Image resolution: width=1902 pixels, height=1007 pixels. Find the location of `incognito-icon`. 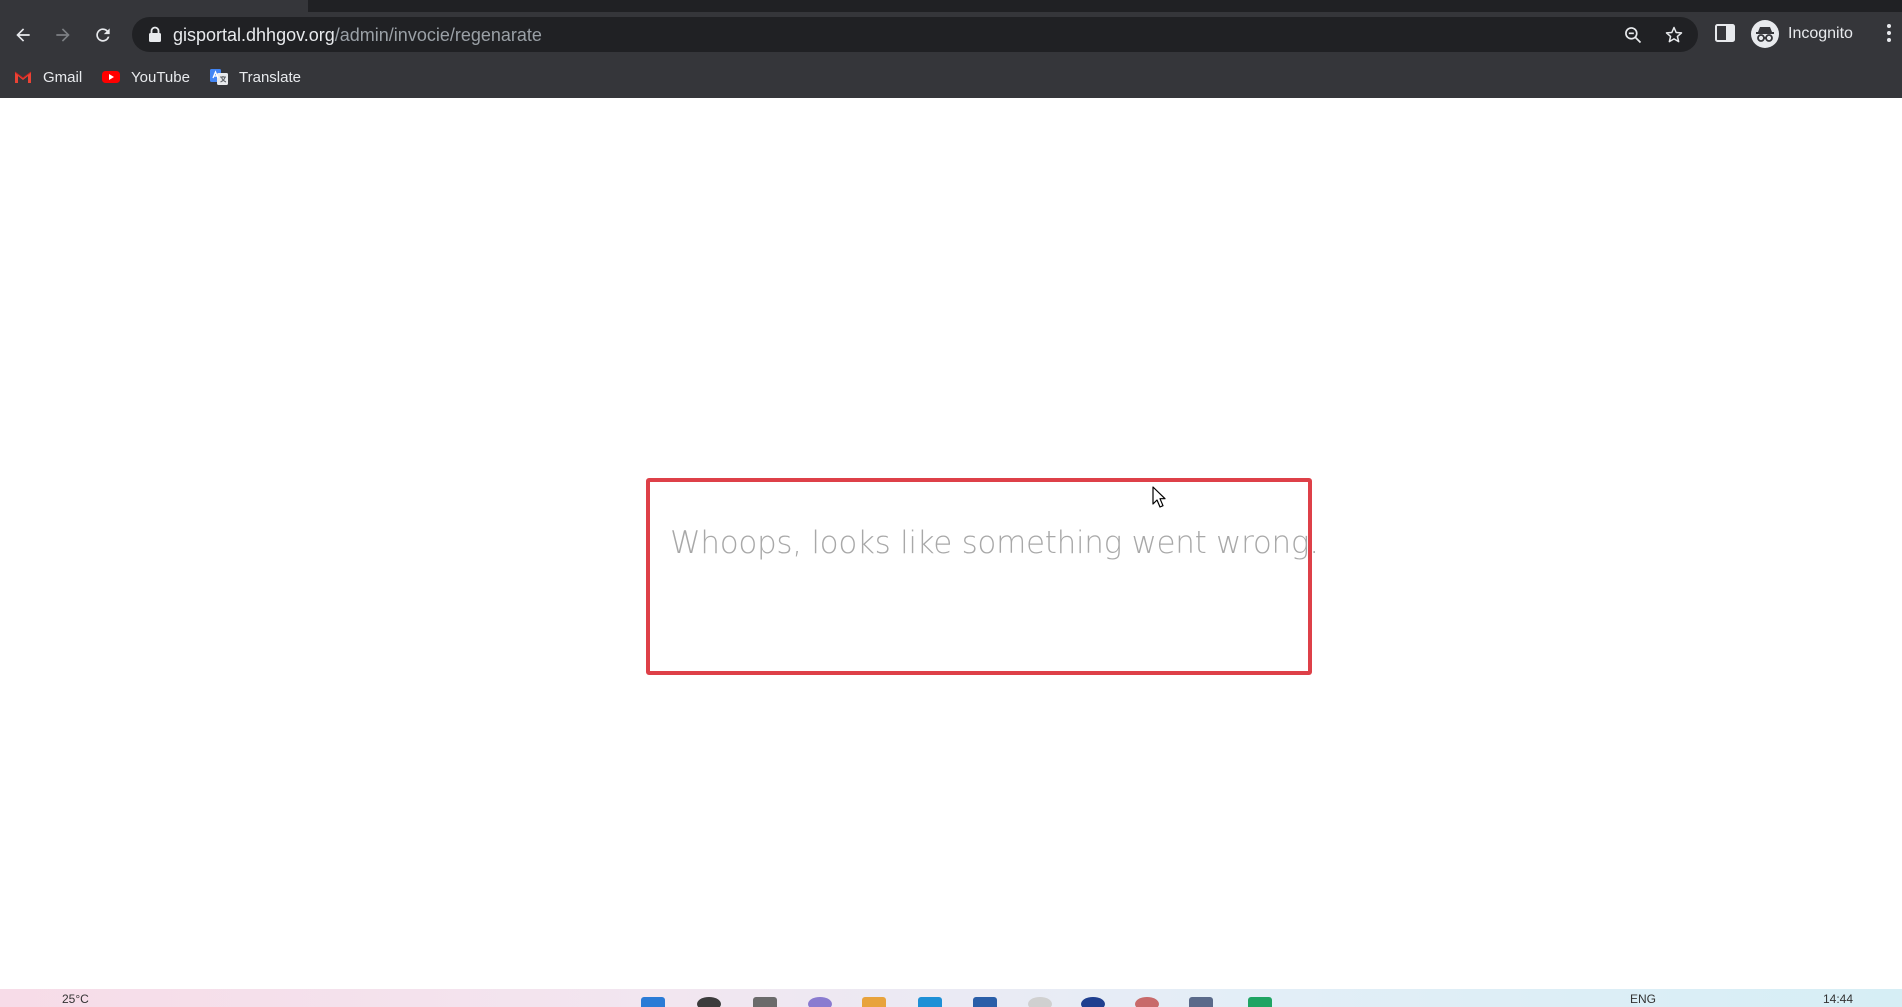

incognito-icon is located at coordinates (1765, 34).